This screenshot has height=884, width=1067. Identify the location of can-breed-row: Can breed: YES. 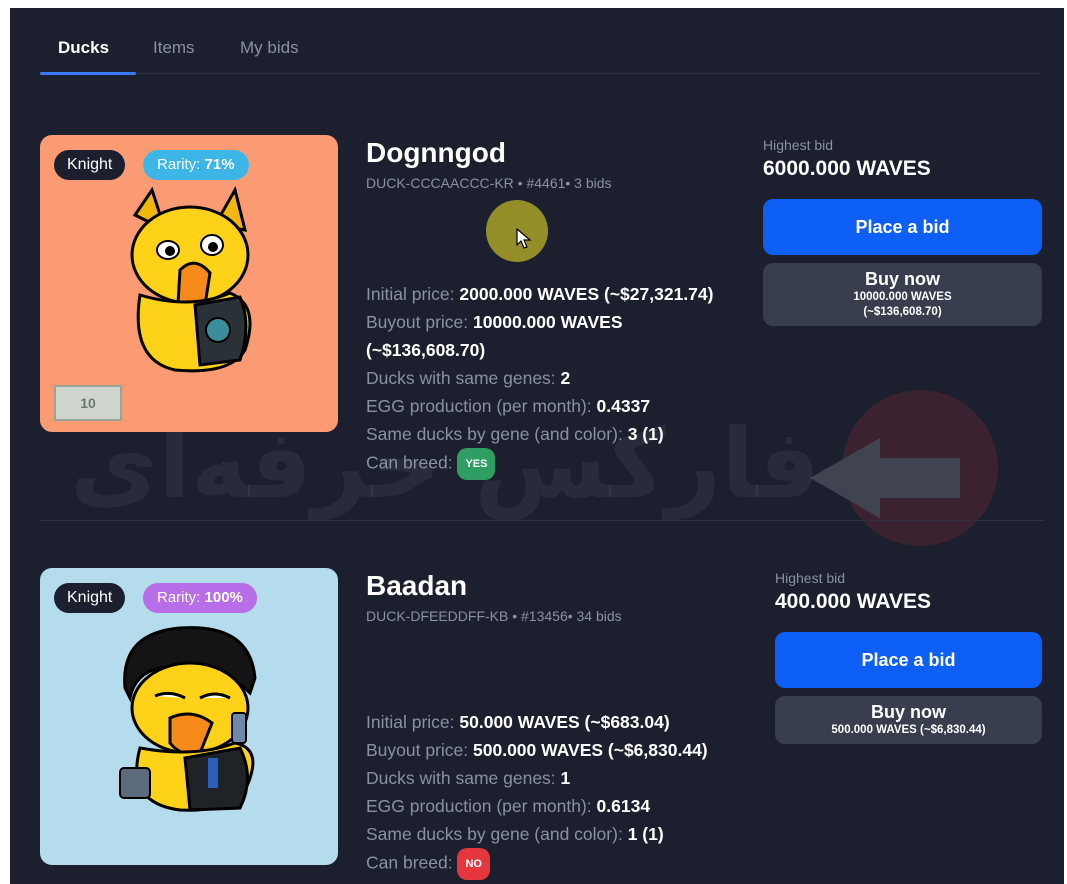
(576, 464).